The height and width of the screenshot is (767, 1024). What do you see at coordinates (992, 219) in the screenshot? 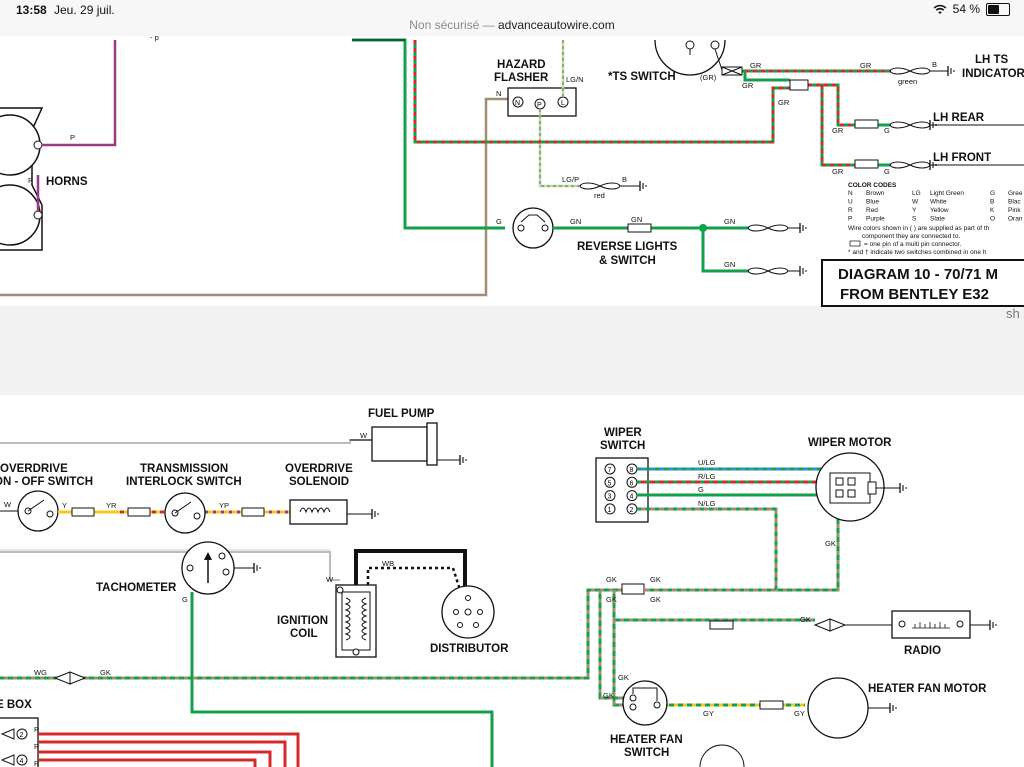
I see `legend-entry: O` at bounding box center [992, 219].